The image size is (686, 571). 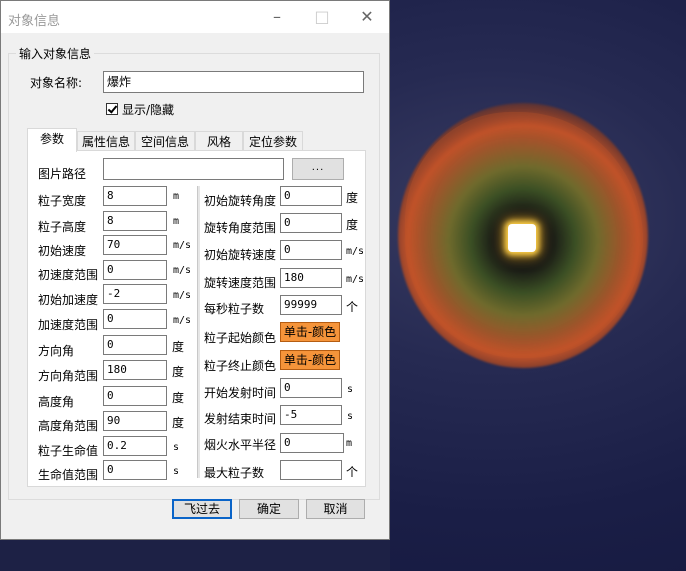 I want to click on particles-per-second-label: 每秒粒子数, so click(x=234, y=309).